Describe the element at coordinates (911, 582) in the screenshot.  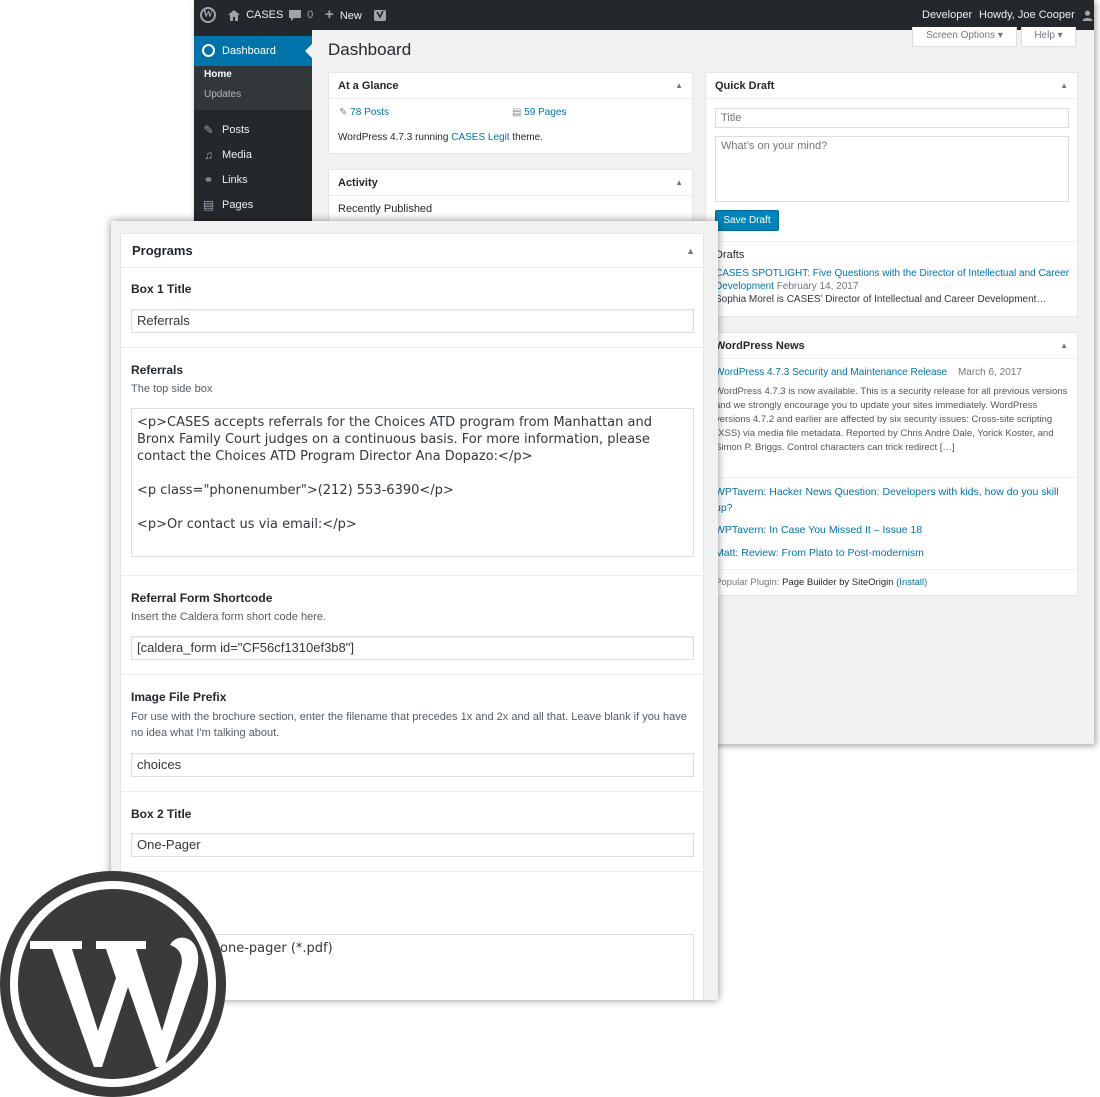
I see `install-link: (Install)` at that location.